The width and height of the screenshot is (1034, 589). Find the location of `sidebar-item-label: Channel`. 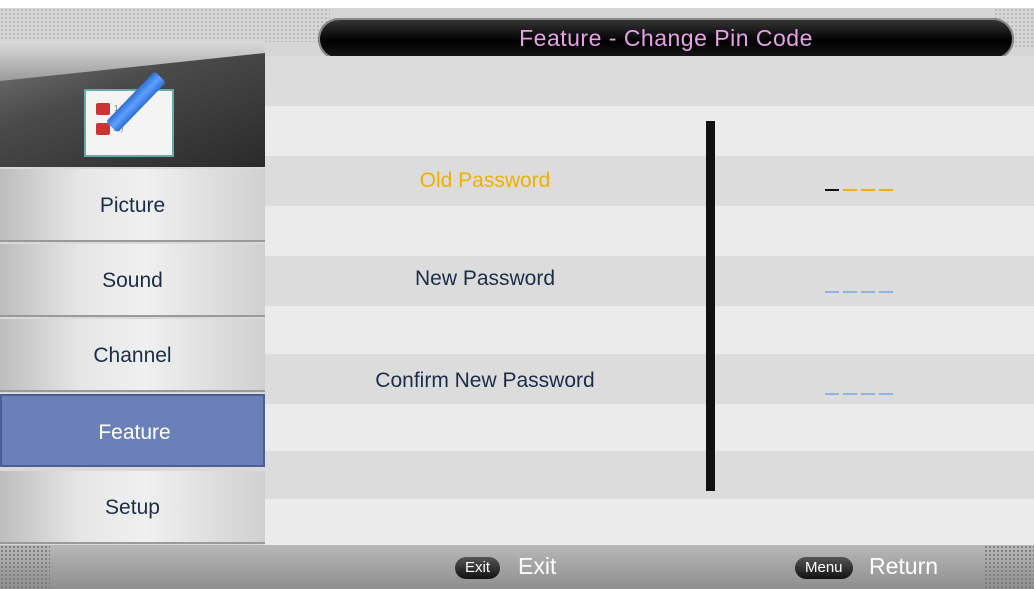

sidebar-item-label: Channel is located at coordinates (132, 355).